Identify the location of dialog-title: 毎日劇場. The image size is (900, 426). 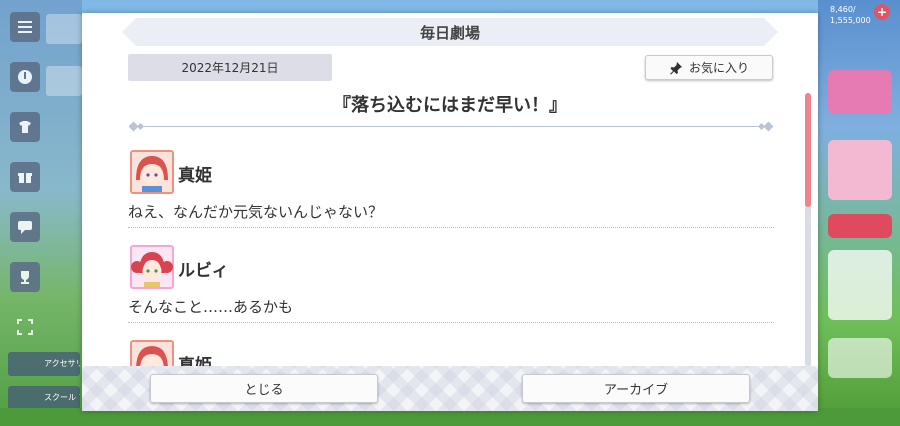
(450, 32).